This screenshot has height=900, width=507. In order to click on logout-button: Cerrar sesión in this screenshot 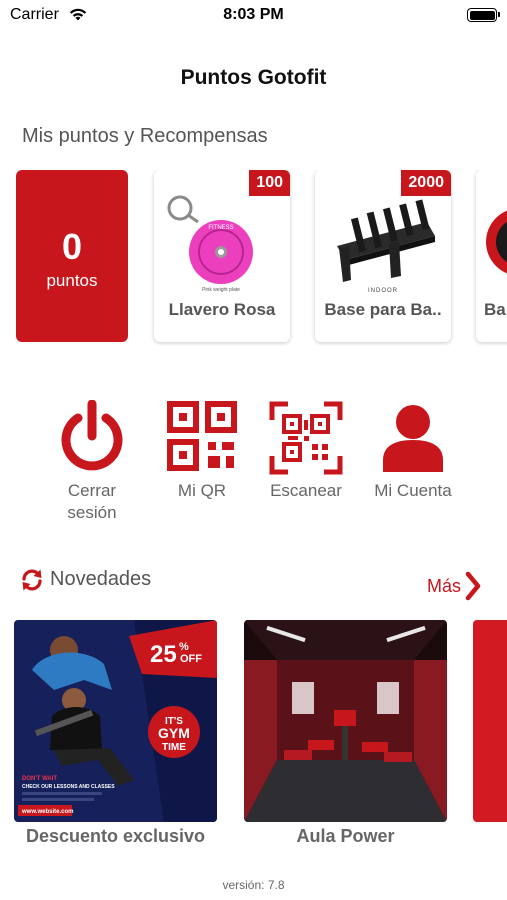, I will do `click(92, 462)`.